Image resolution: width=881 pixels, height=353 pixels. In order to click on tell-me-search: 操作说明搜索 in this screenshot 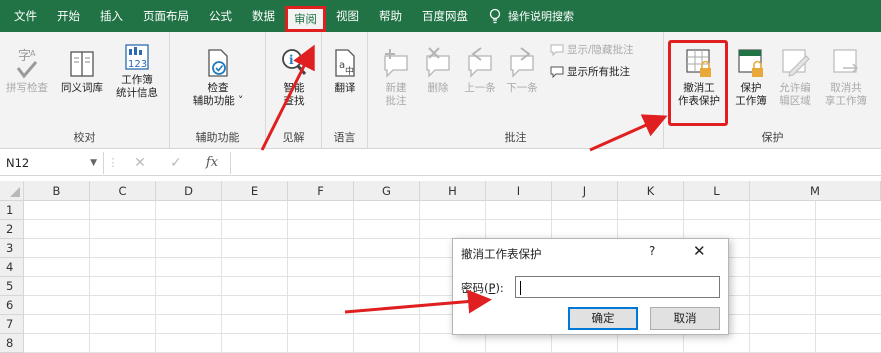, I will do `click(526, 16)`.